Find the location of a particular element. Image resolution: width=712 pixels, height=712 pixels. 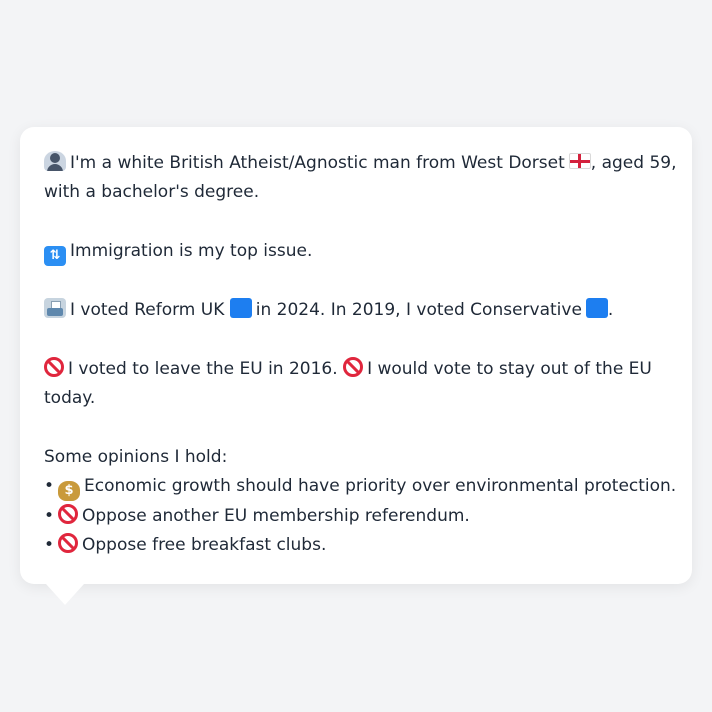

top-issue-text: Immigration is my top issue. is located at coordinates (191, 251).